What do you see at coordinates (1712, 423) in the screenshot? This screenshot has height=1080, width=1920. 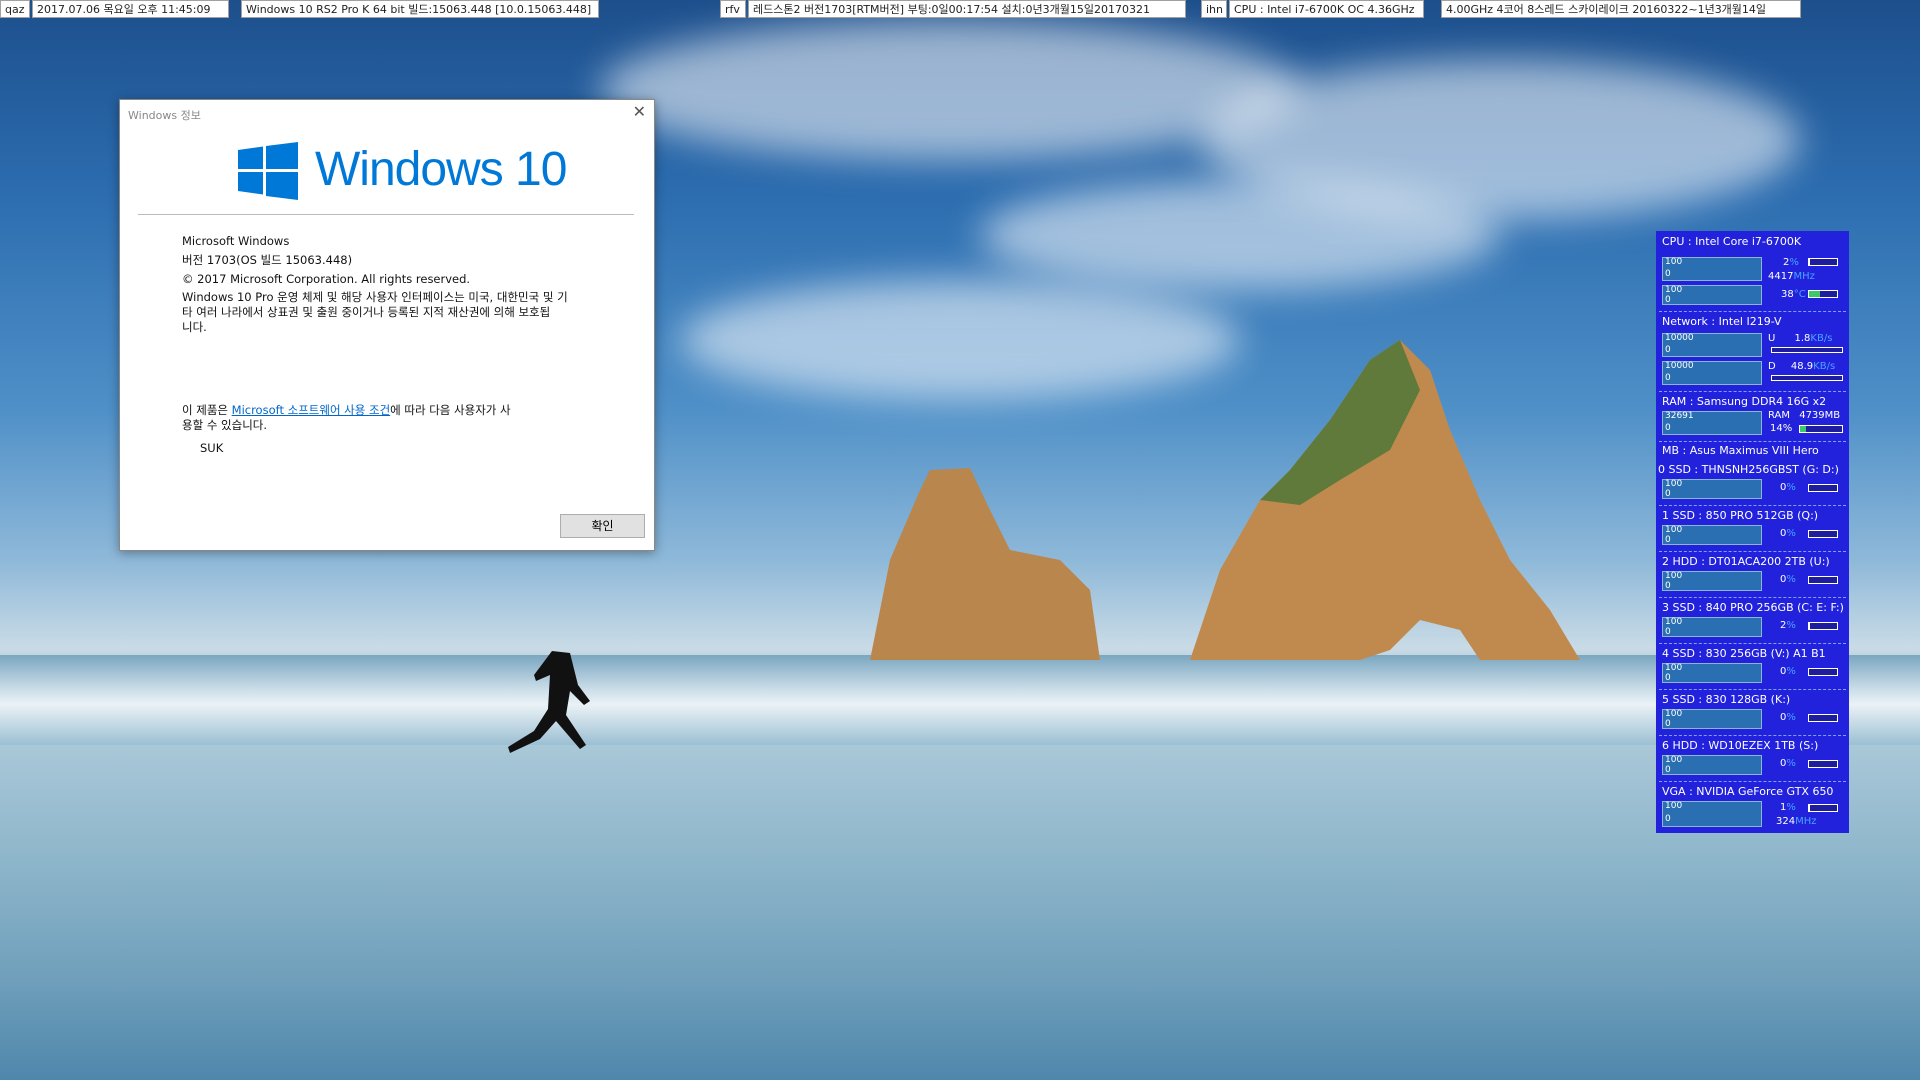 I see `ram-graph: 32691 0` at bounding box center [1712, 423].